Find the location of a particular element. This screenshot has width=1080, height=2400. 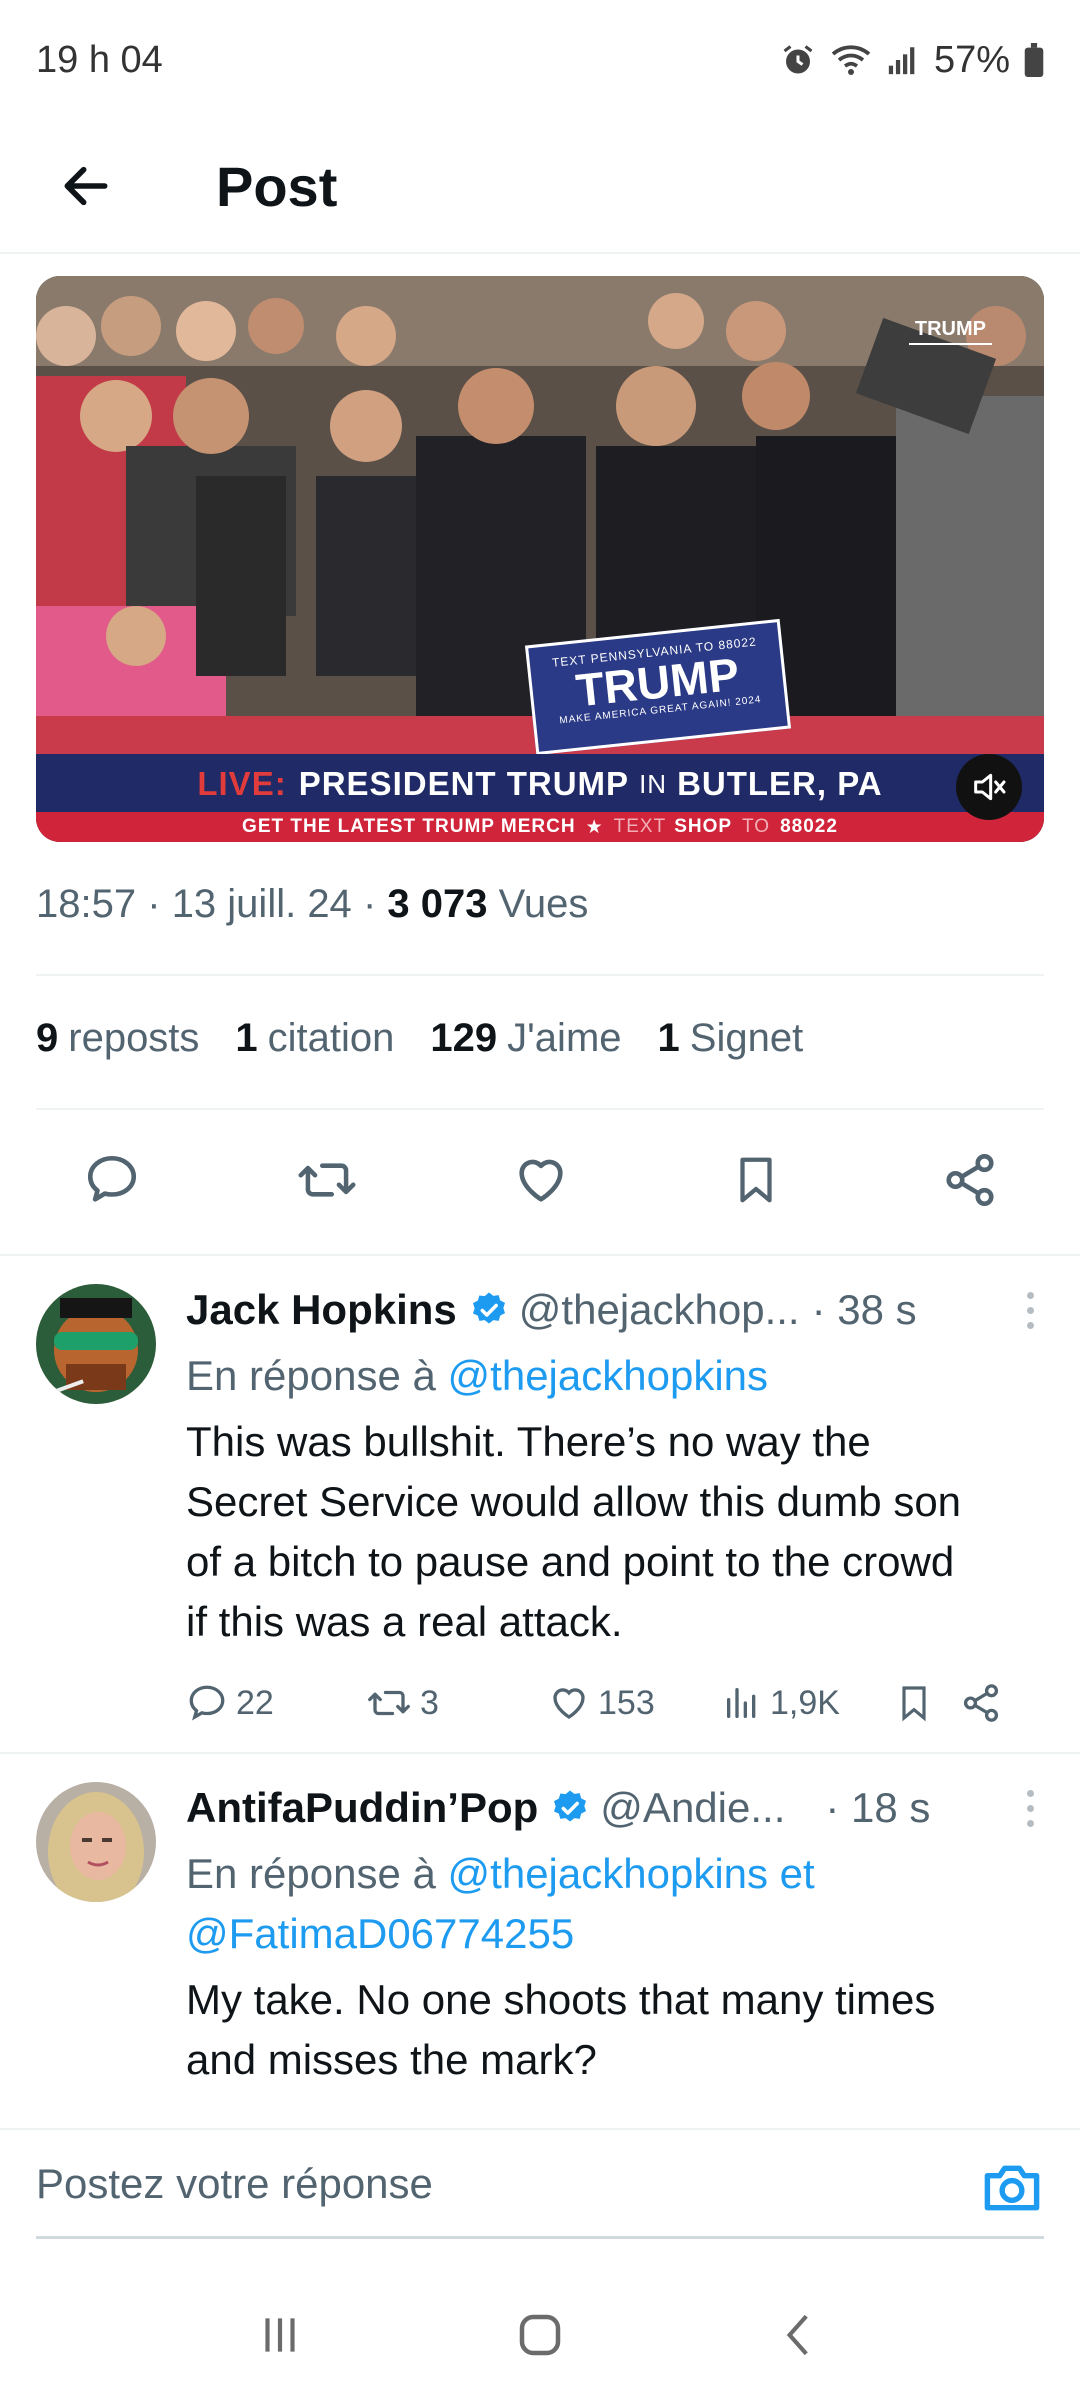

back-button is located at coordinates (86, 186).